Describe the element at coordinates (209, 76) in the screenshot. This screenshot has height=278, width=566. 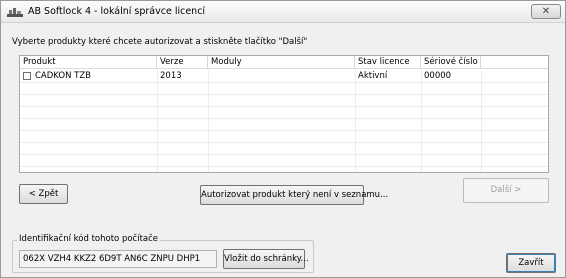
I see `cell-moduly` at that location.